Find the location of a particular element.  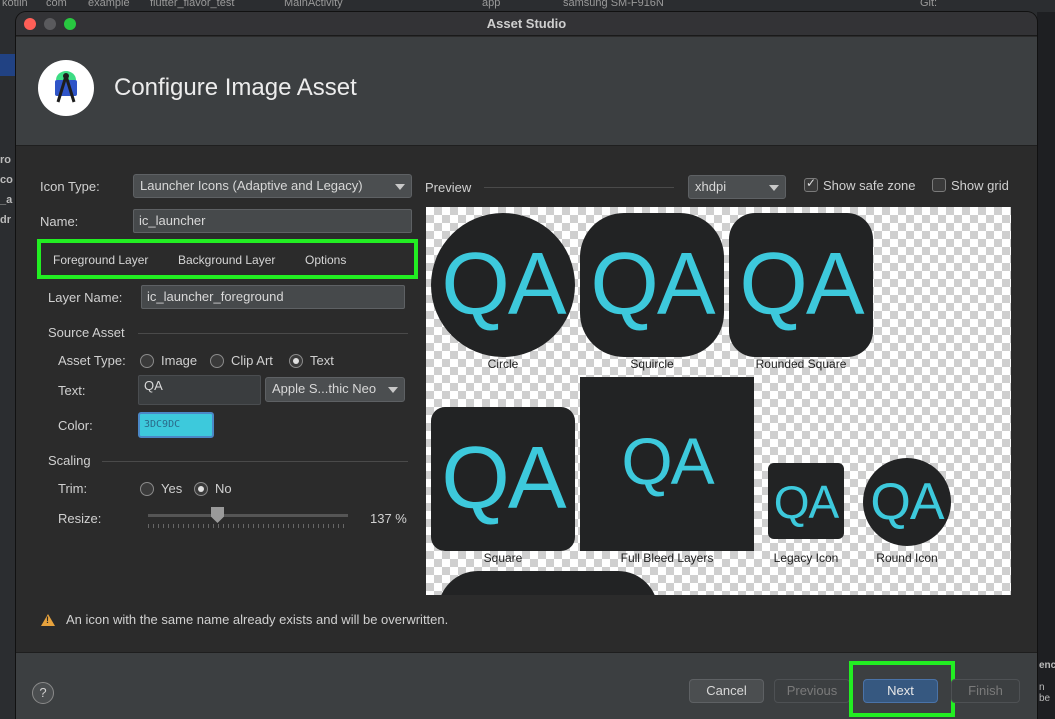

layer-name-label: Layer Name: is located at coordinates (85, 297).